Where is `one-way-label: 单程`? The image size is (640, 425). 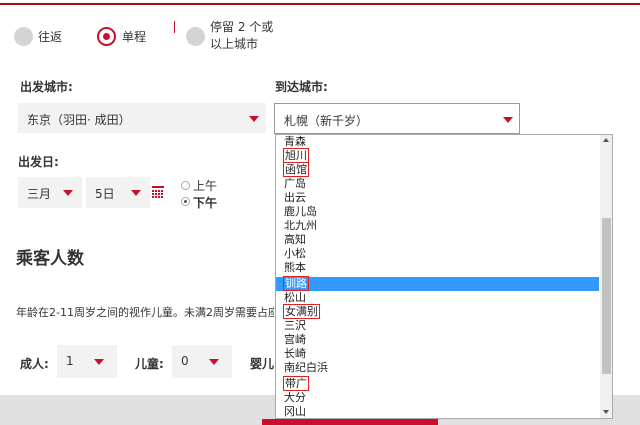
one-way-label: 单程 is located at coordinates (134, 36).